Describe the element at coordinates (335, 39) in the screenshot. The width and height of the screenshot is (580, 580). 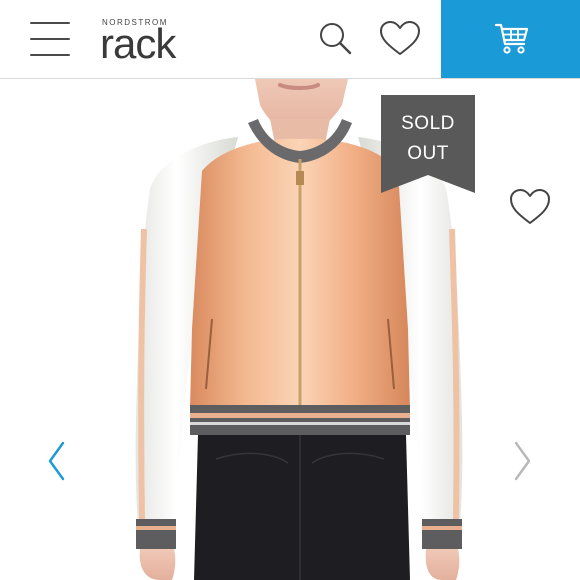
I see `search-icon` at that location.